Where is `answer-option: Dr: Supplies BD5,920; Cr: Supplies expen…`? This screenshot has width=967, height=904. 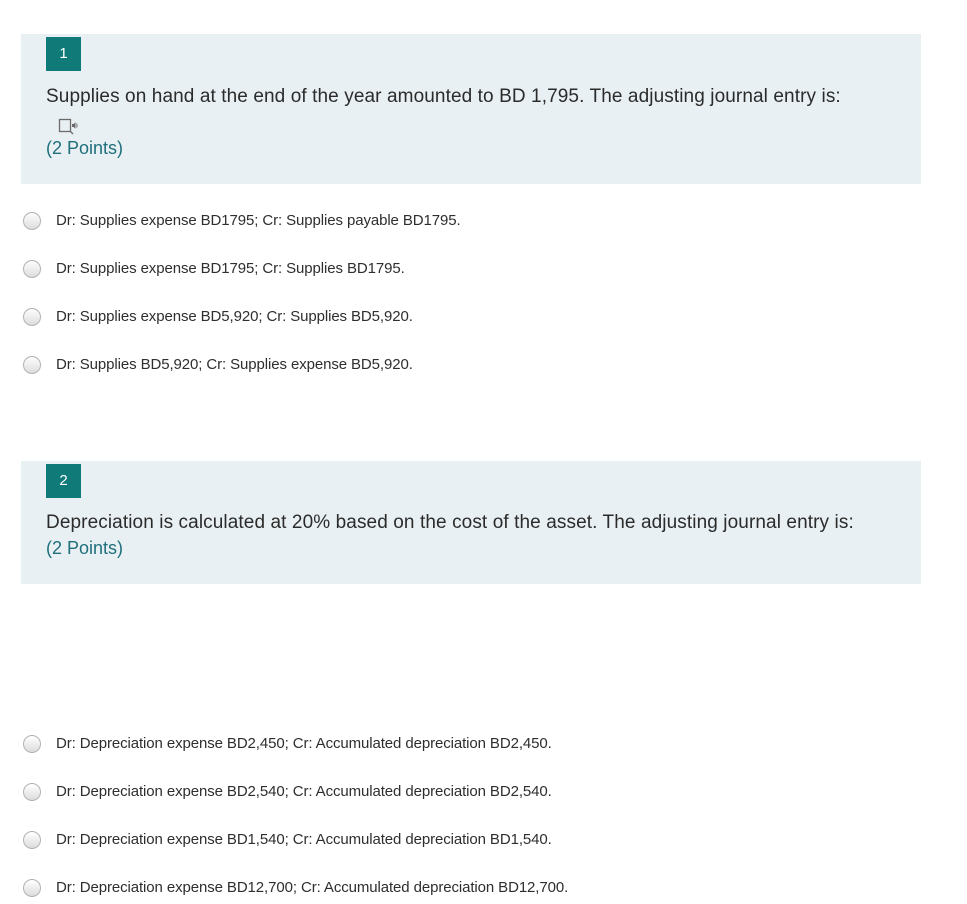
answer-option: Dr: Supplies BD5,920; Cr: Supplies expen… is located at coordinates (461, 366).